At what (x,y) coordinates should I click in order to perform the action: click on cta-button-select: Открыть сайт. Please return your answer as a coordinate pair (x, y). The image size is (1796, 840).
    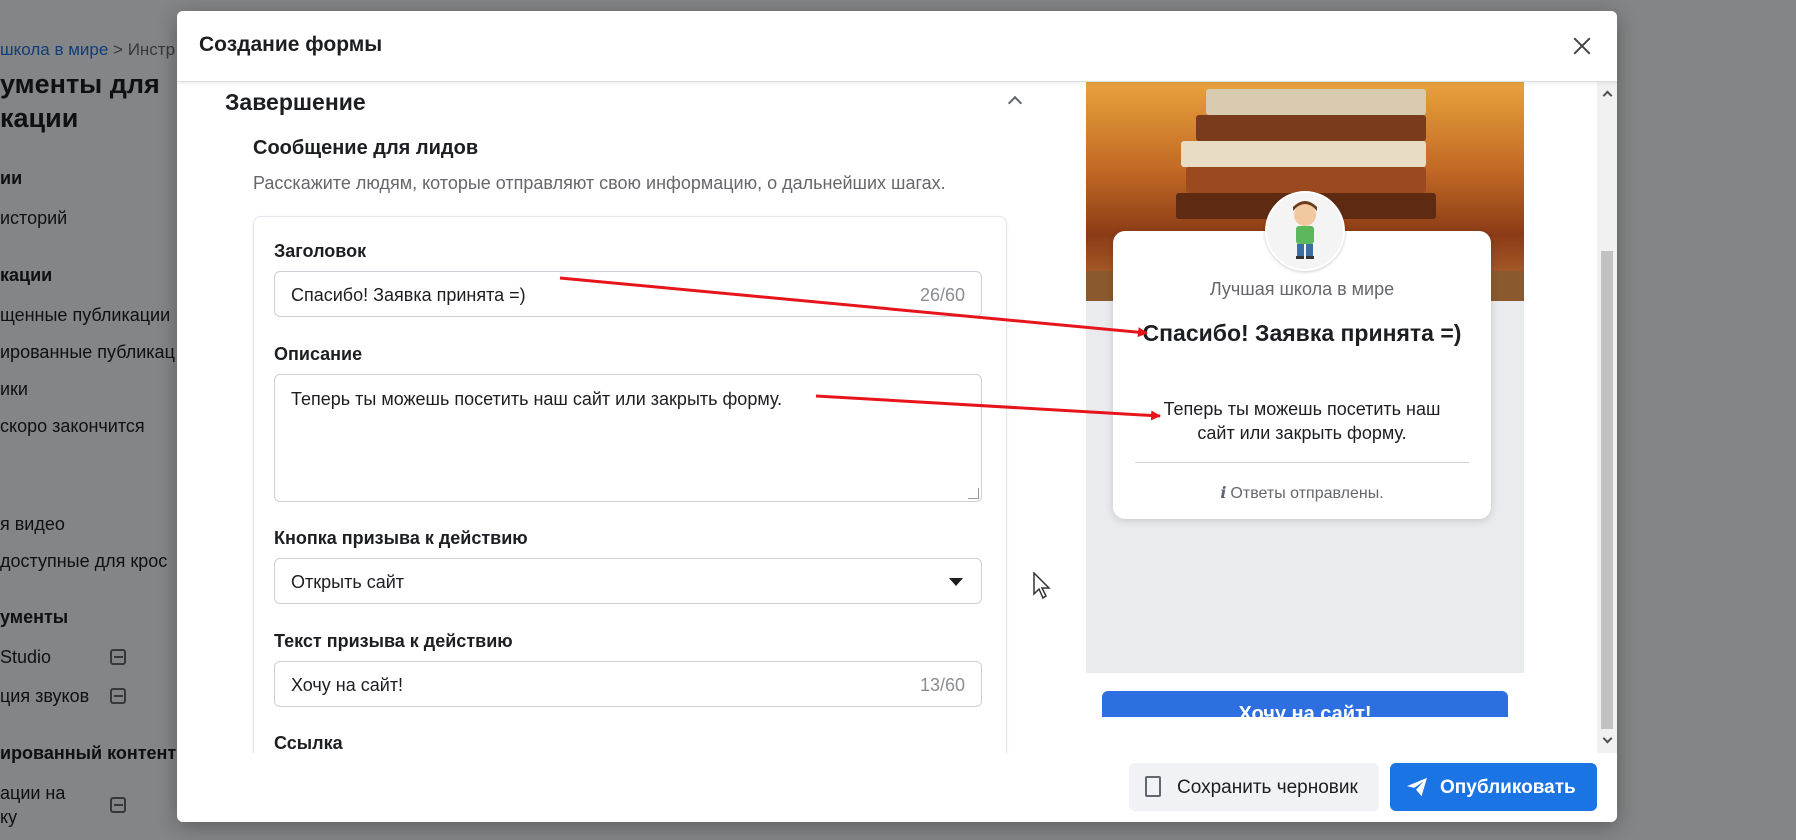
    Looking at the image, I should click on (628, 581).